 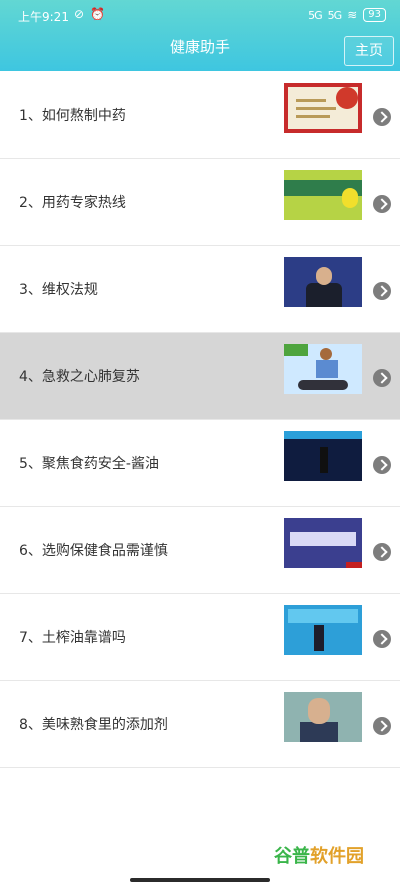 I want to click on list-item-label: 3、维权法规, so click(x=58, y=290).